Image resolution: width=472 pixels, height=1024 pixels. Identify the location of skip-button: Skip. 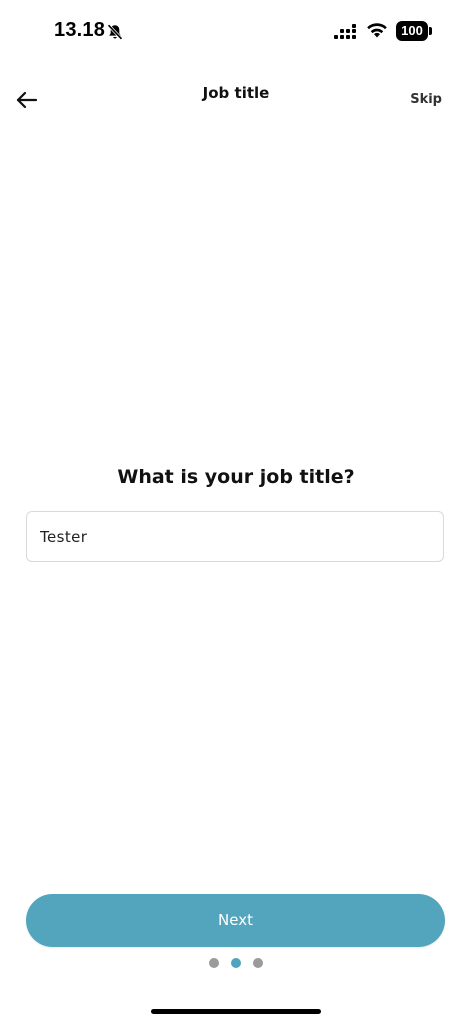
(426, 99).